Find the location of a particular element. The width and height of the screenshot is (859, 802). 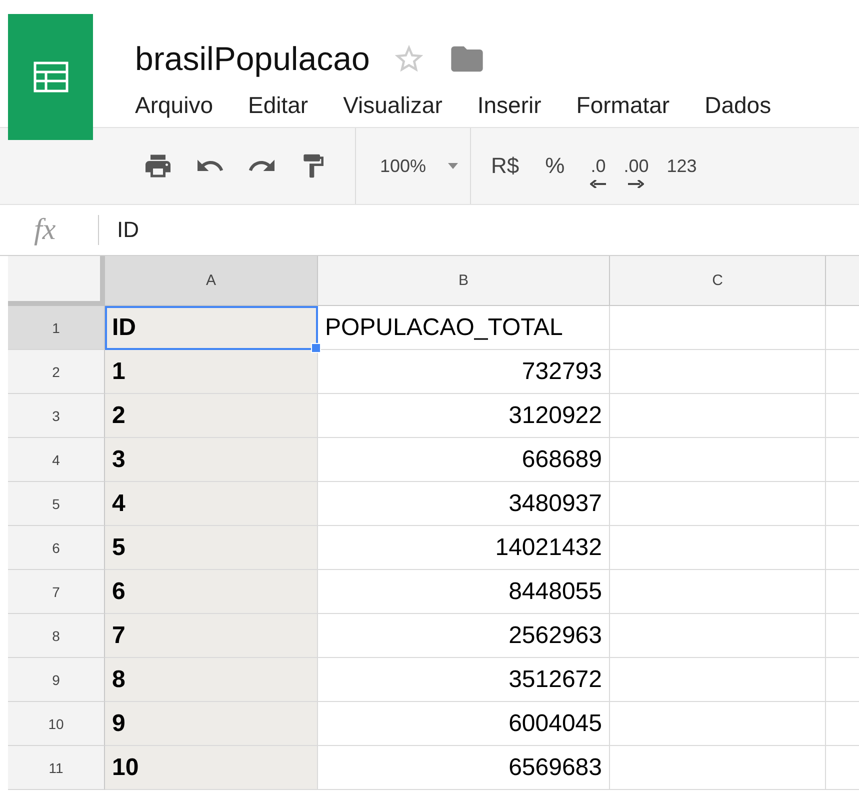

row-header: 2 is located at coordinates (56, 372).